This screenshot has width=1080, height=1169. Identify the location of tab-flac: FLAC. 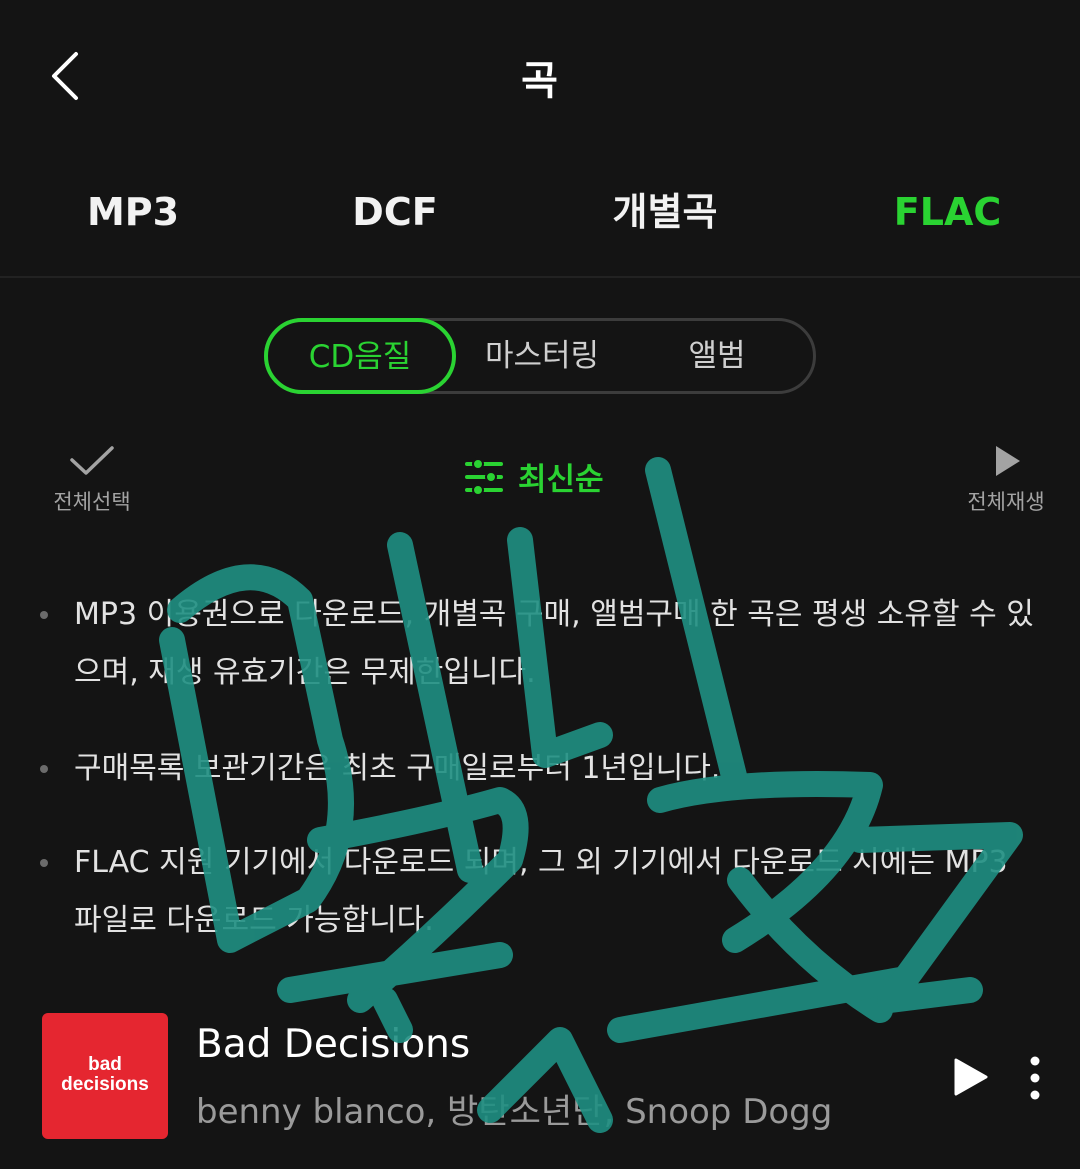
(947, 215).